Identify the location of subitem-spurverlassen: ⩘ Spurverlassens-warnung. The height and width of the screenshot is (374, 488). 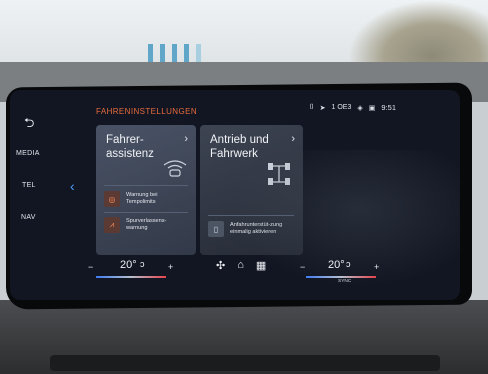
(143, 225).